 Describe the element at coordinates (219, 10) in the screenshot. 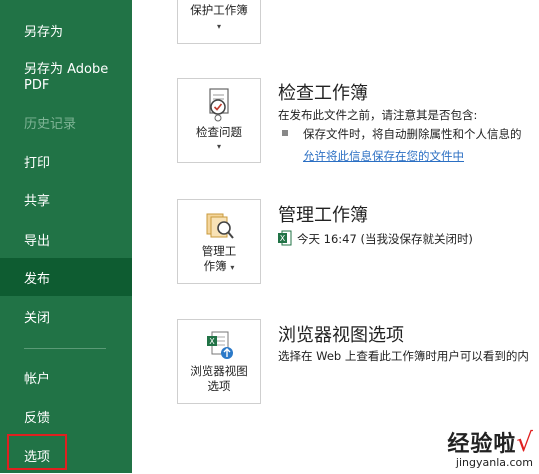

I see `protect-workbook-label: 保护工作簿` at that location.